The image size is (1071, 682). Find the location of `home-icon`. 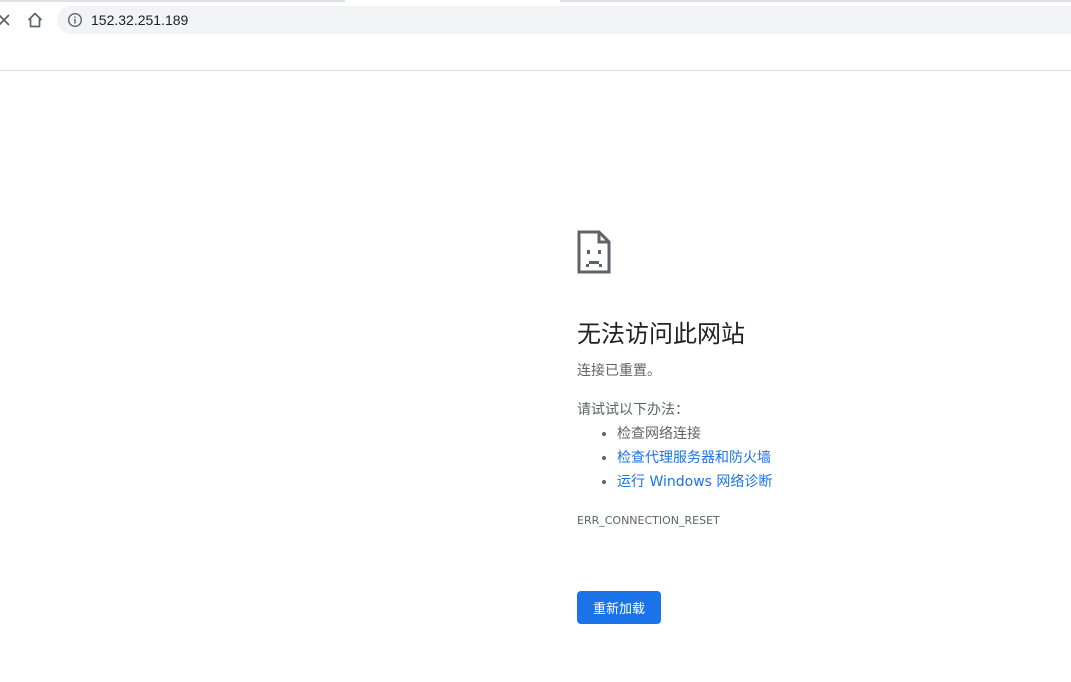

home-icon is located at coordinates (35, 20).